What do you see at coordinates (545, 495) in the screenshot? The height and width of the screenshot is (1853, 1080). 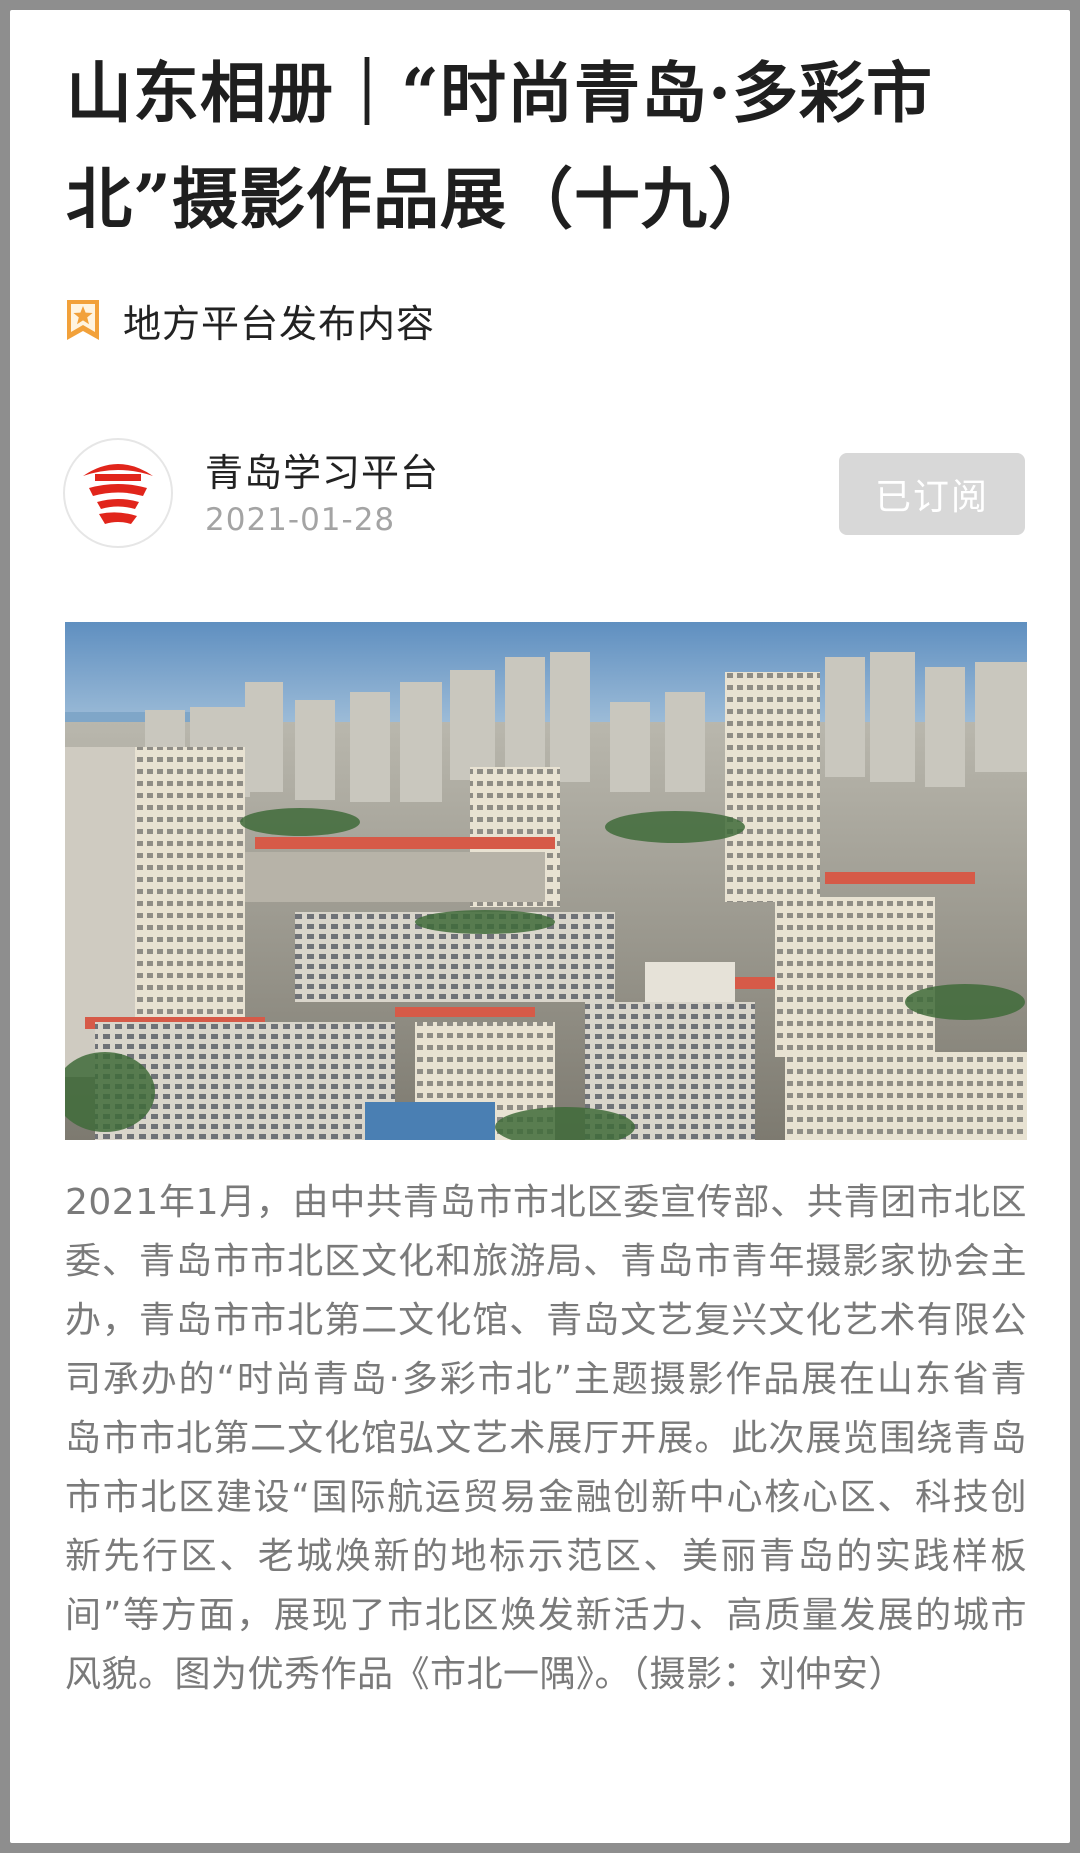 I see `author-bar: 青岛学习平台 2021-01-28 已订阅` at bounding box center [545, 495].